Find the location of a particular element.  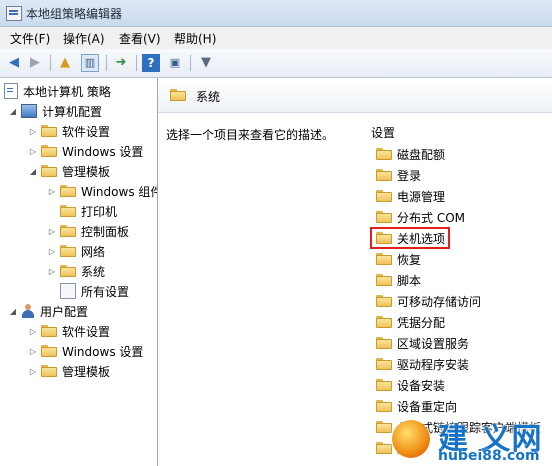

menu-file: 文件(F) is located at coordinates (30, 38).